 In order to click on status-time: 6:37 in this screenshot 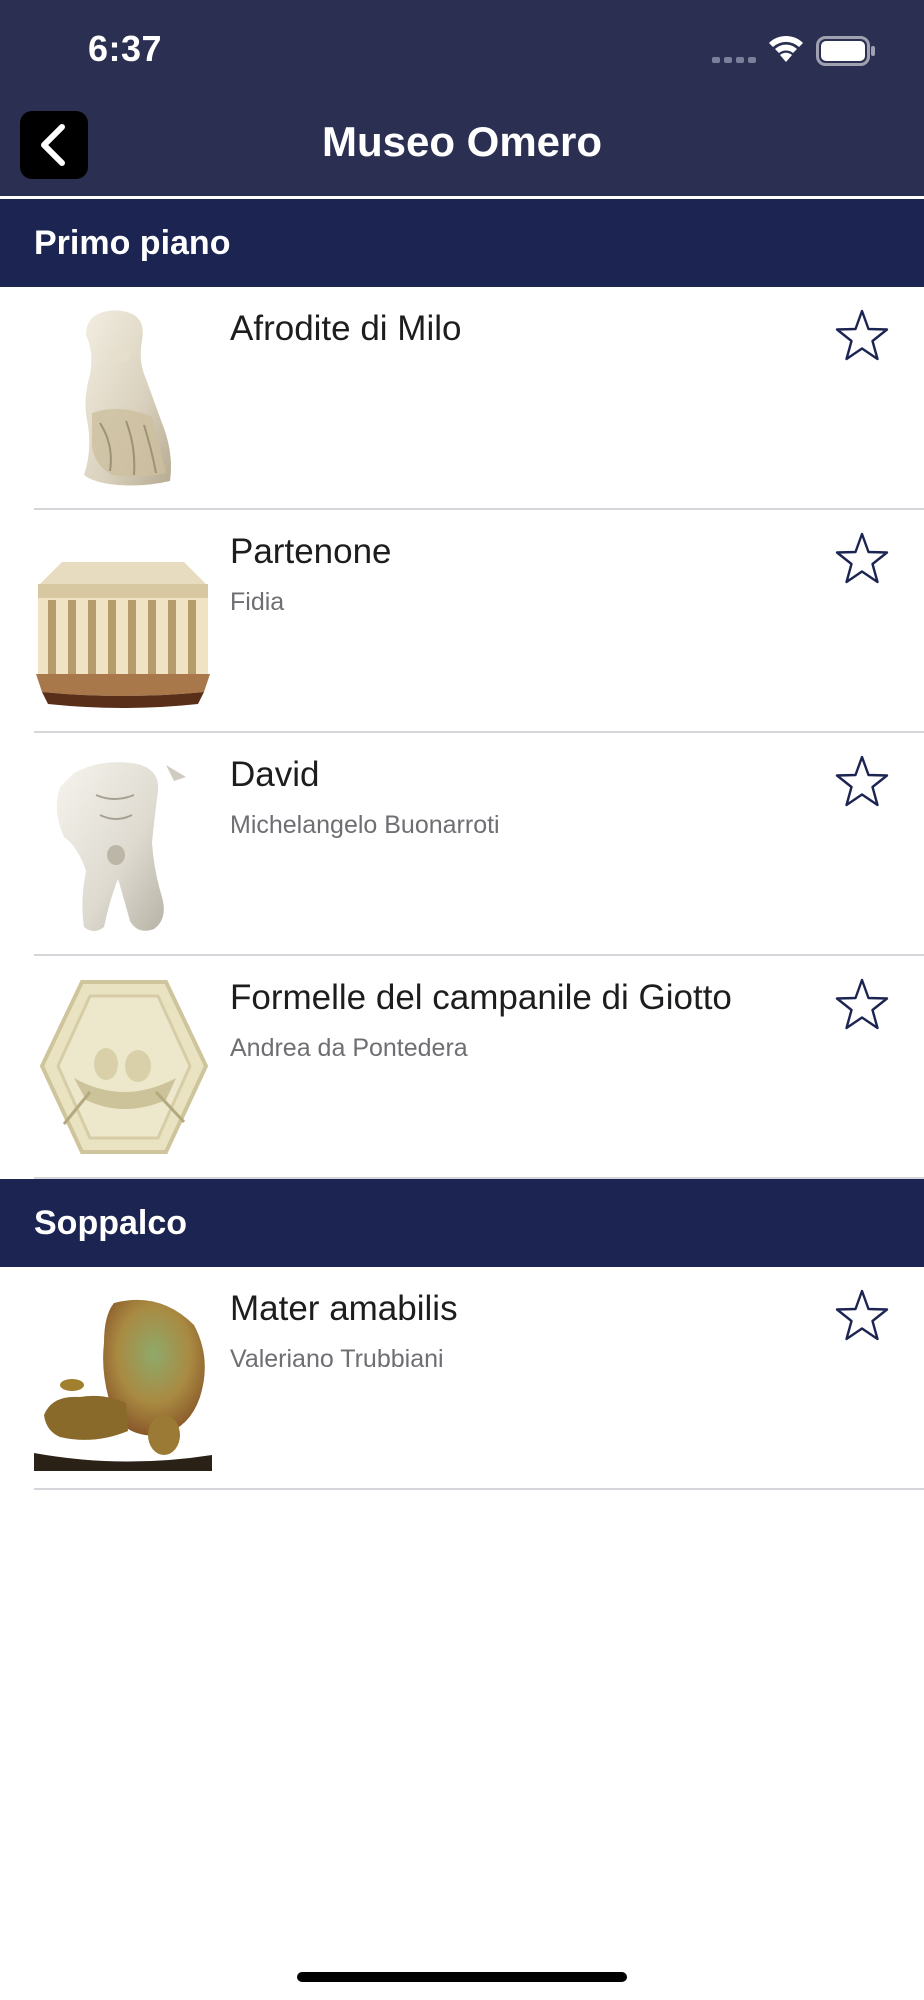, I will do `click(125, 48)`.